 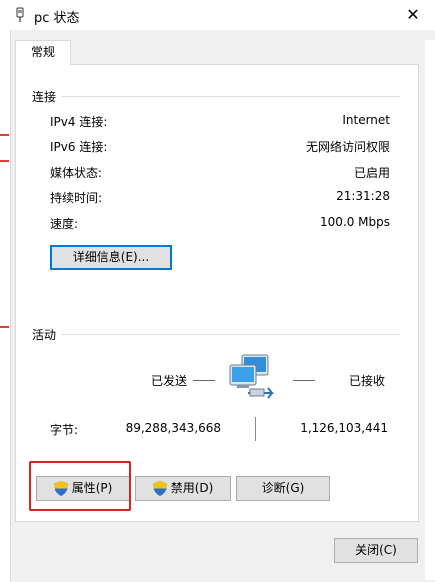 What do you see at coordinates (173, 428) in the screenshot?
I see `bytes-sent-value: 89,288,343,668` at bounding box center [173, 428].